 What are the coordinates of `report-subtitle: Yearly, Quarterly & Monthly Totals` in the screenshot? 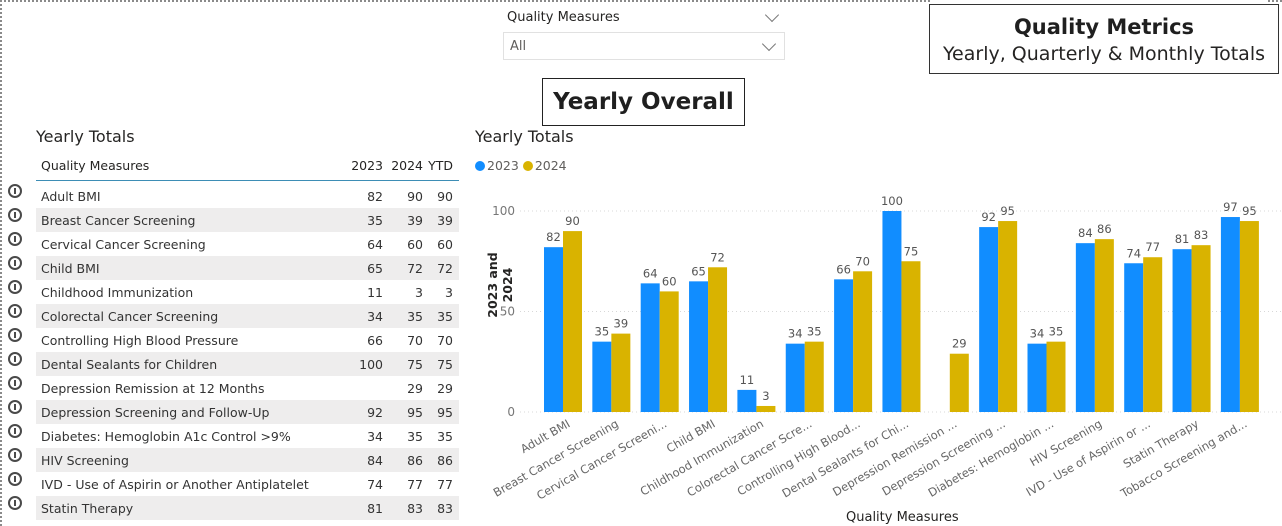 It's located at (1104, 54).